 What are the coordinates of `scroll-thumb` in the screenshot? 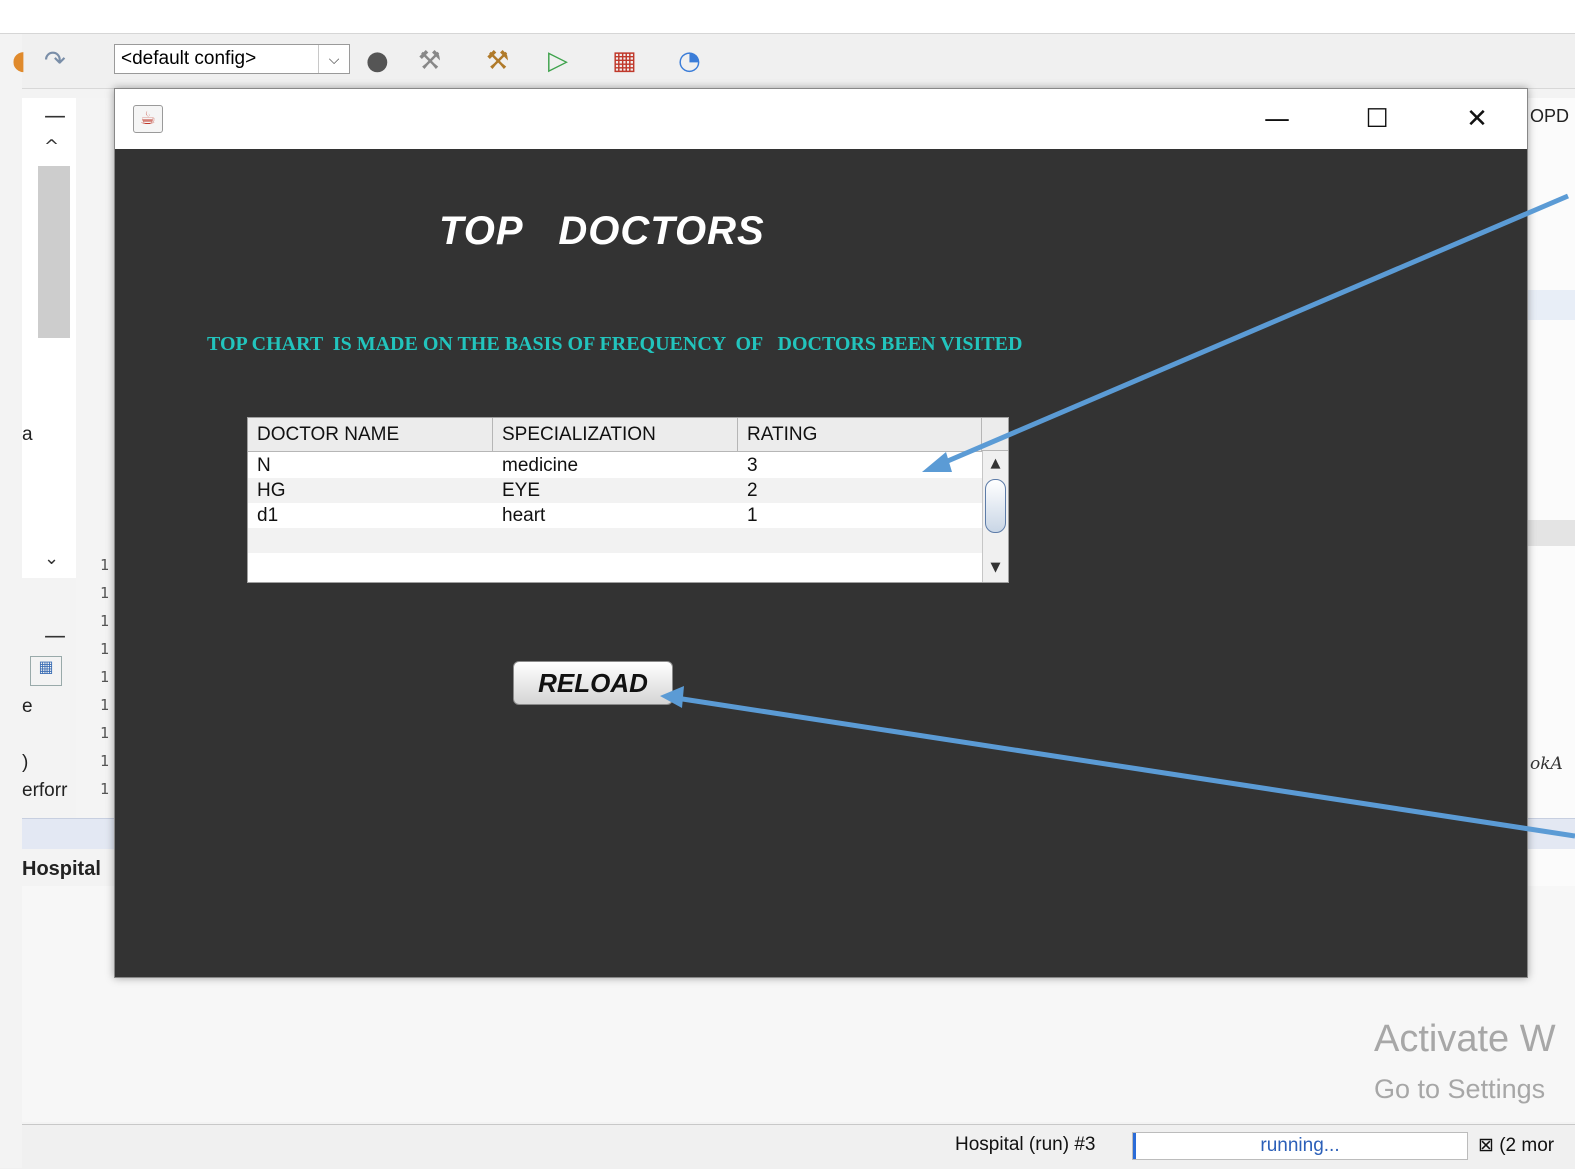 It's located at (995, 506).